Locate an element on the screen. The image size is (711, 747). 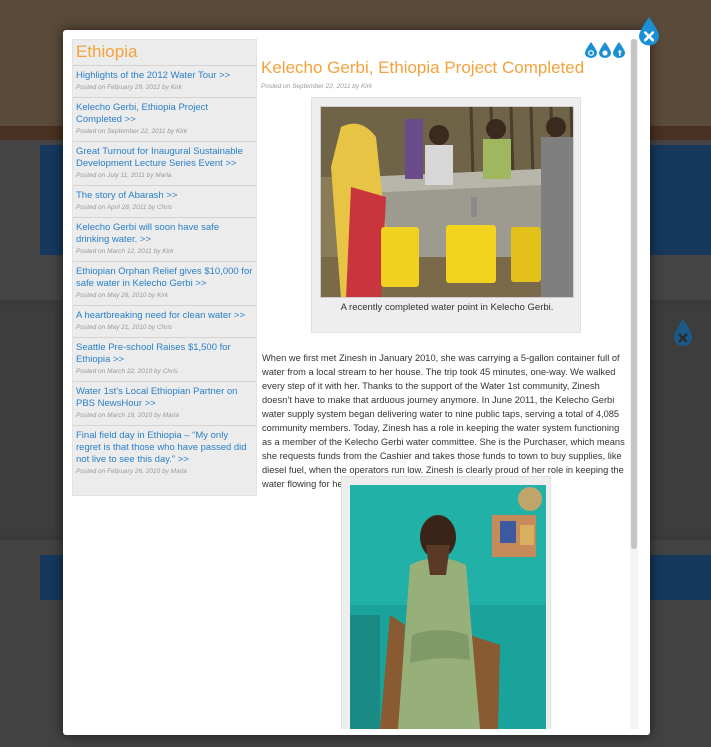
article-meta: Posted on September 22, 2011 by Kirk is located at coordinates (317, 86).